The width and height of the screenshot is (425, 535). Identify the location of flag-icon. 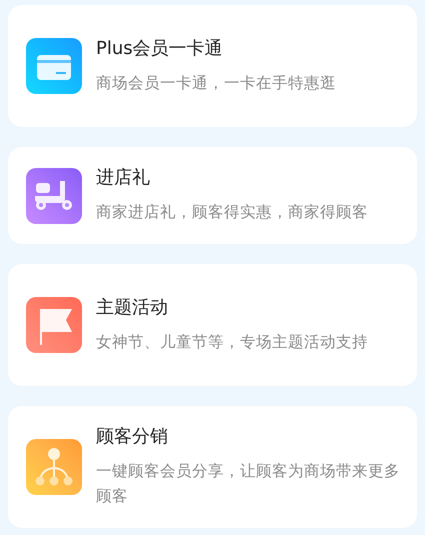
(54, 325).